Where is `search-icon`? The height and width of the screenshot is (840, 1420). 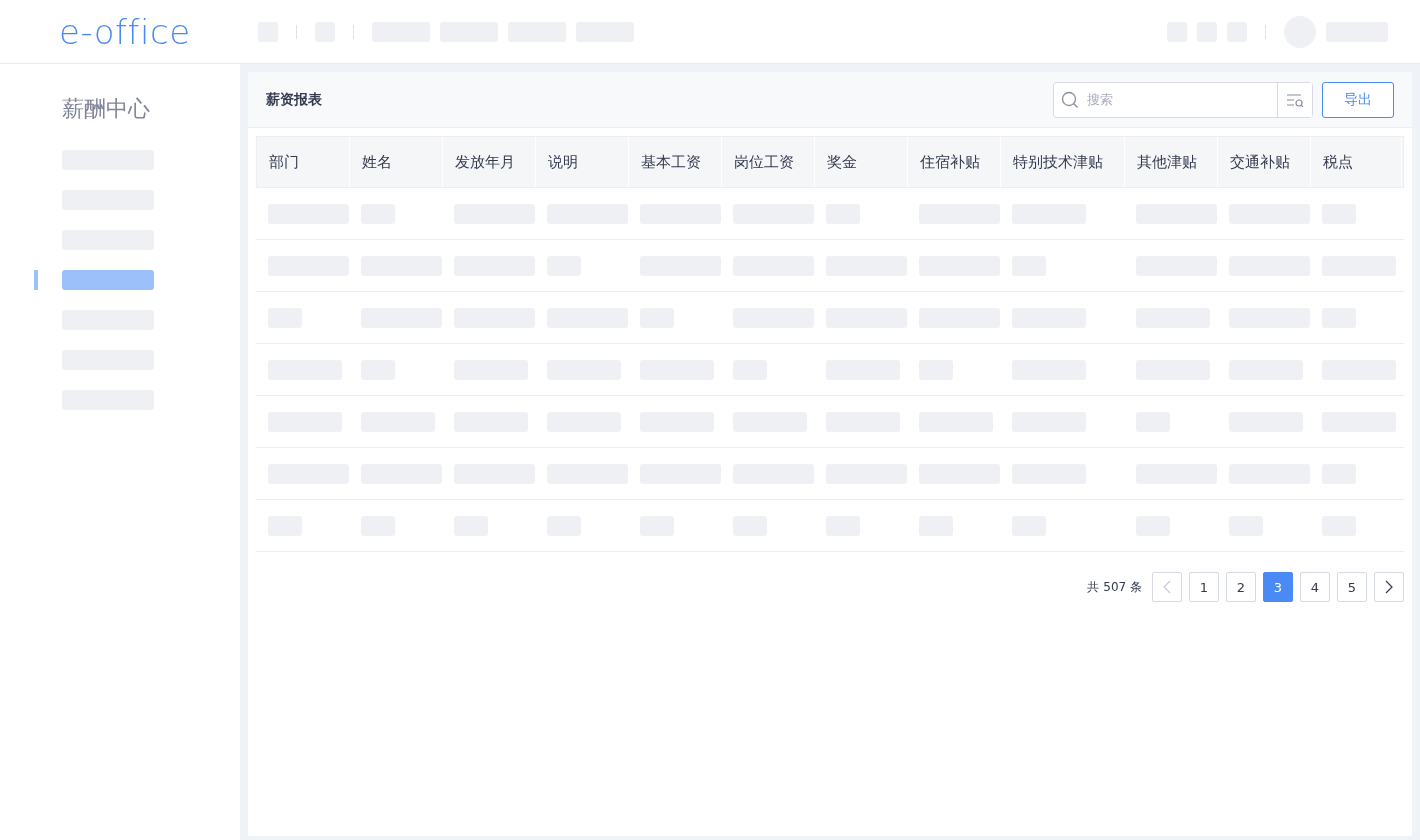
search-icon is located at coordinates (1070, 99).